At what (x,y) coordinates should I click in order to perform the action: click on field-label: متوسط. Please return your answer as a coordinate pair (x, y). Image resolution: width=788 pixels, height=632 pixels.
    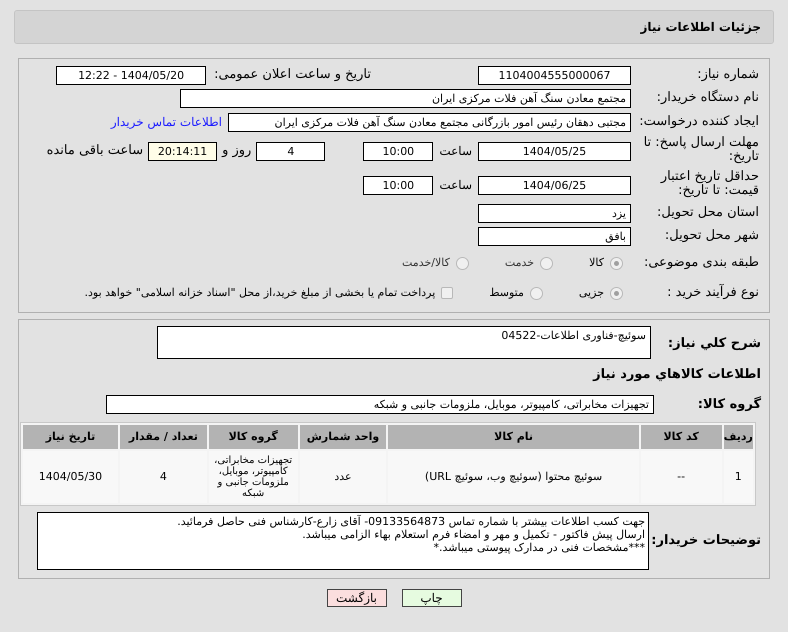
    Looking at the image, I should click on (506, 292).